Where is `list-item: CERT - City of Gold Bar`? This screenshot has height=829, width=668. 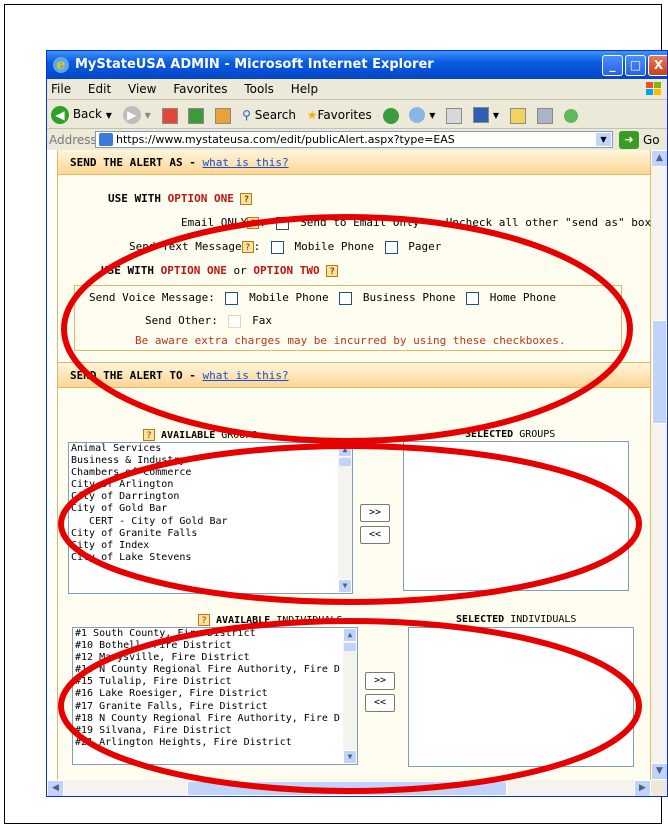
list-item: CERT - City of Gold Bar is located at coordinates (211, 522).